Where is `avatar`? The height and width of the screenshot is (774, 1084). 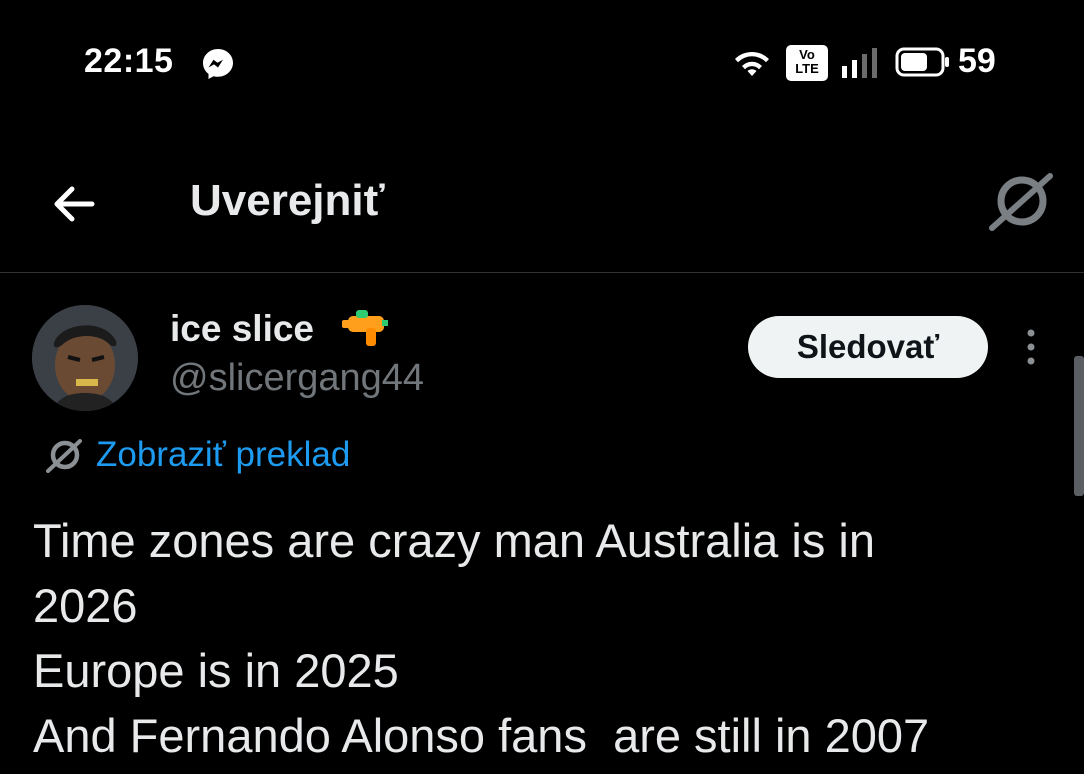
avatar is located at coordinates (85, 358).